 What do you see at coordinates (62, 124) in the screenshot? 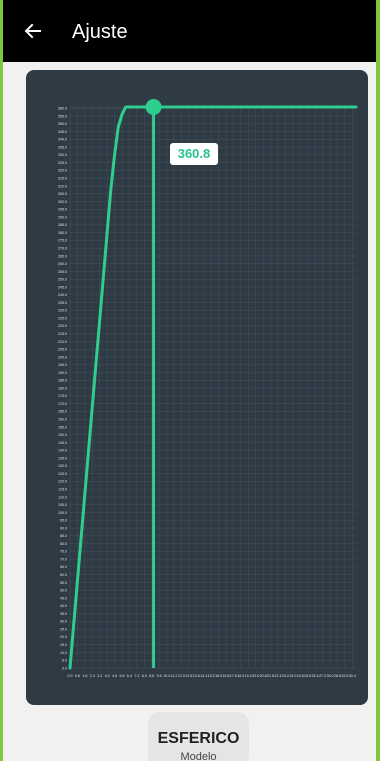
I see `y-tick-label: 350.0` at bounding box center [62, 124].